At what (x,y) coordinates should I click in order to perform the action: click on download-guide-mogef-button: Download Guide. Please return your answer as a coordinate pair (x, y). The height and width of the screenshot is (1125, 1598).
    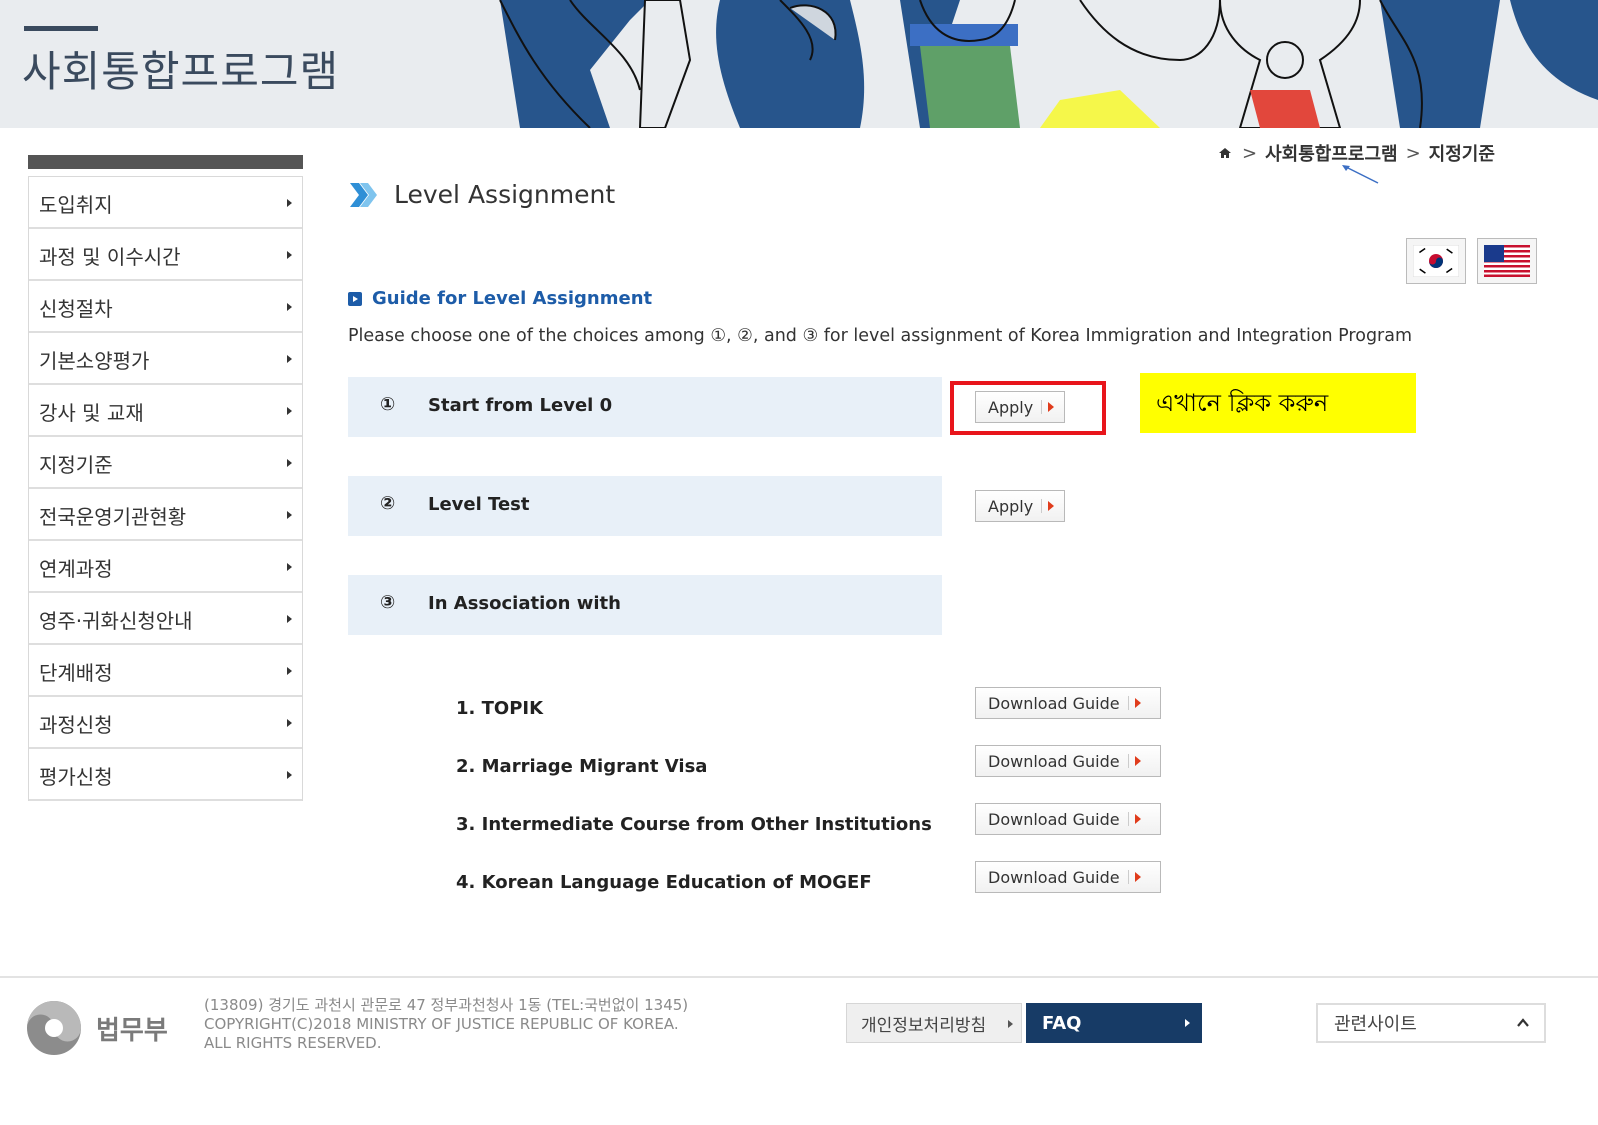
    Looking at the image, I should click on (1068, 877).